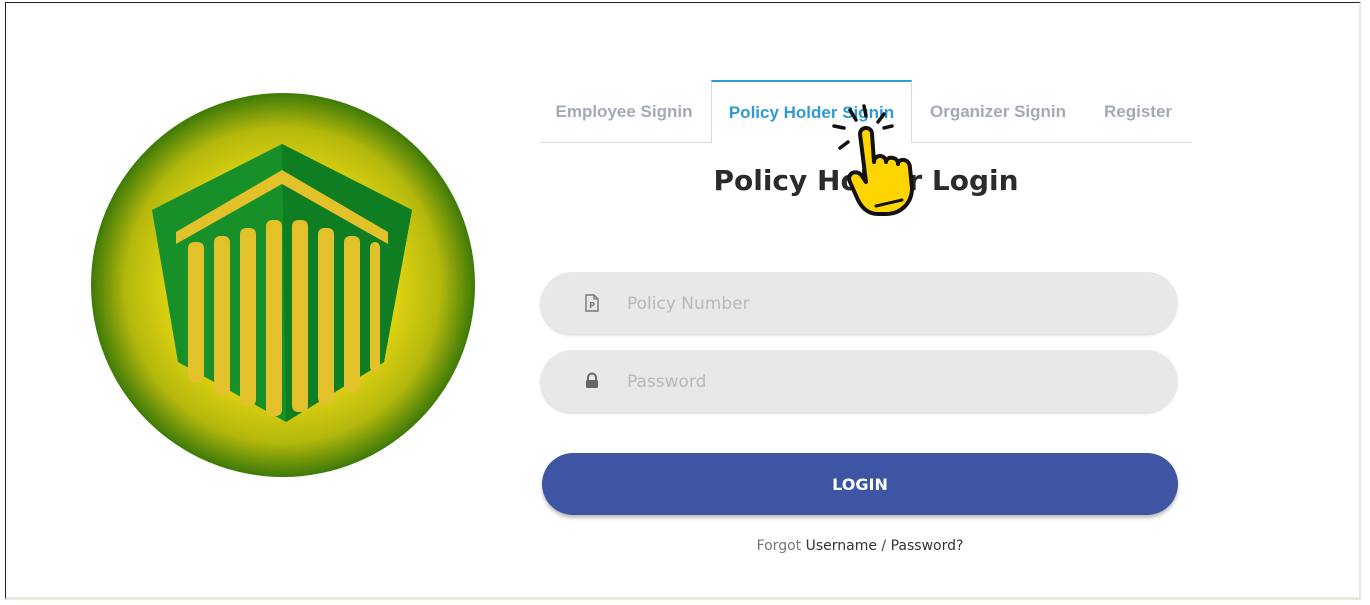 The width and height of the screenshot is (1370, 605). I want to click on policy-document-icon: P, so click(592, 303).